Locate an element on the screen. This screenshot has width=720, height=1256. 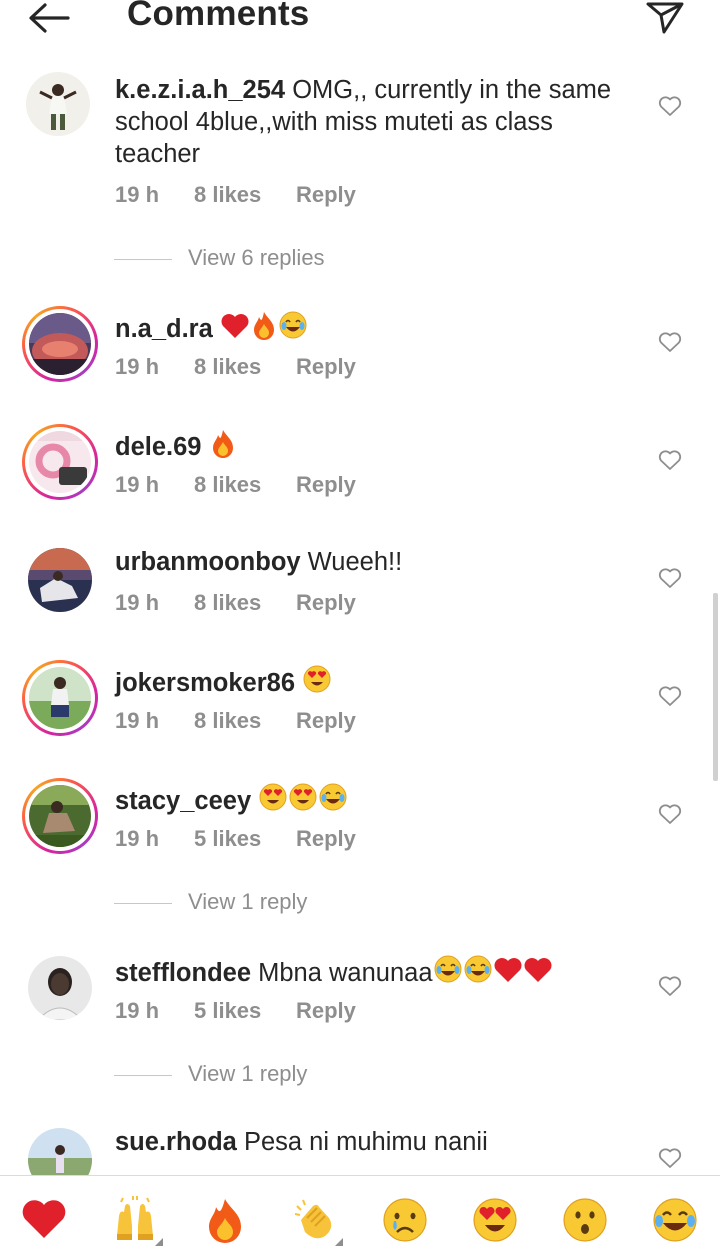
comment-username: stacy_ceey is located at coordinates (183, 801).